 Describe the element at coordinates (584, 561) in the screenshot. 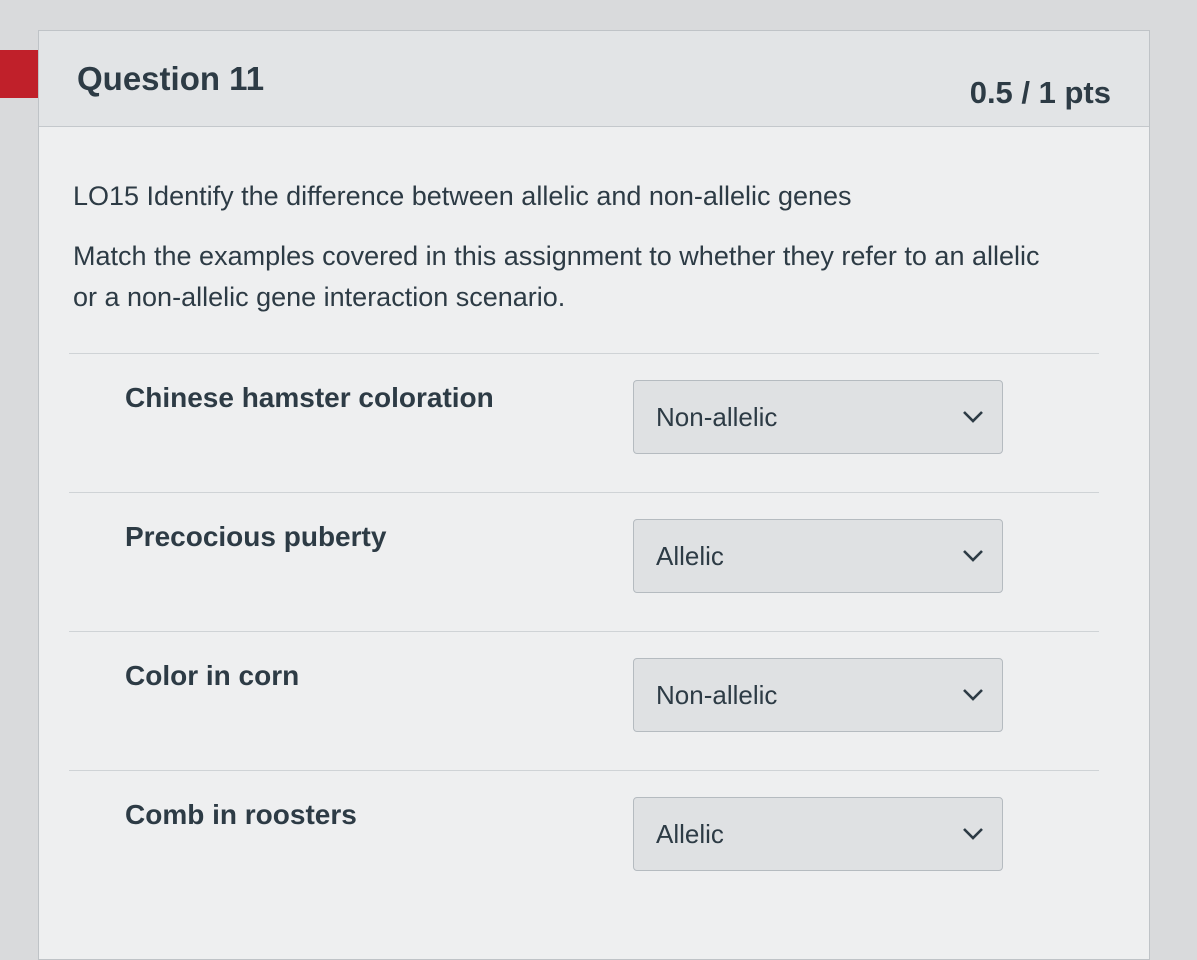

I see `match-row: Precocious puberty Allelic` at that location.